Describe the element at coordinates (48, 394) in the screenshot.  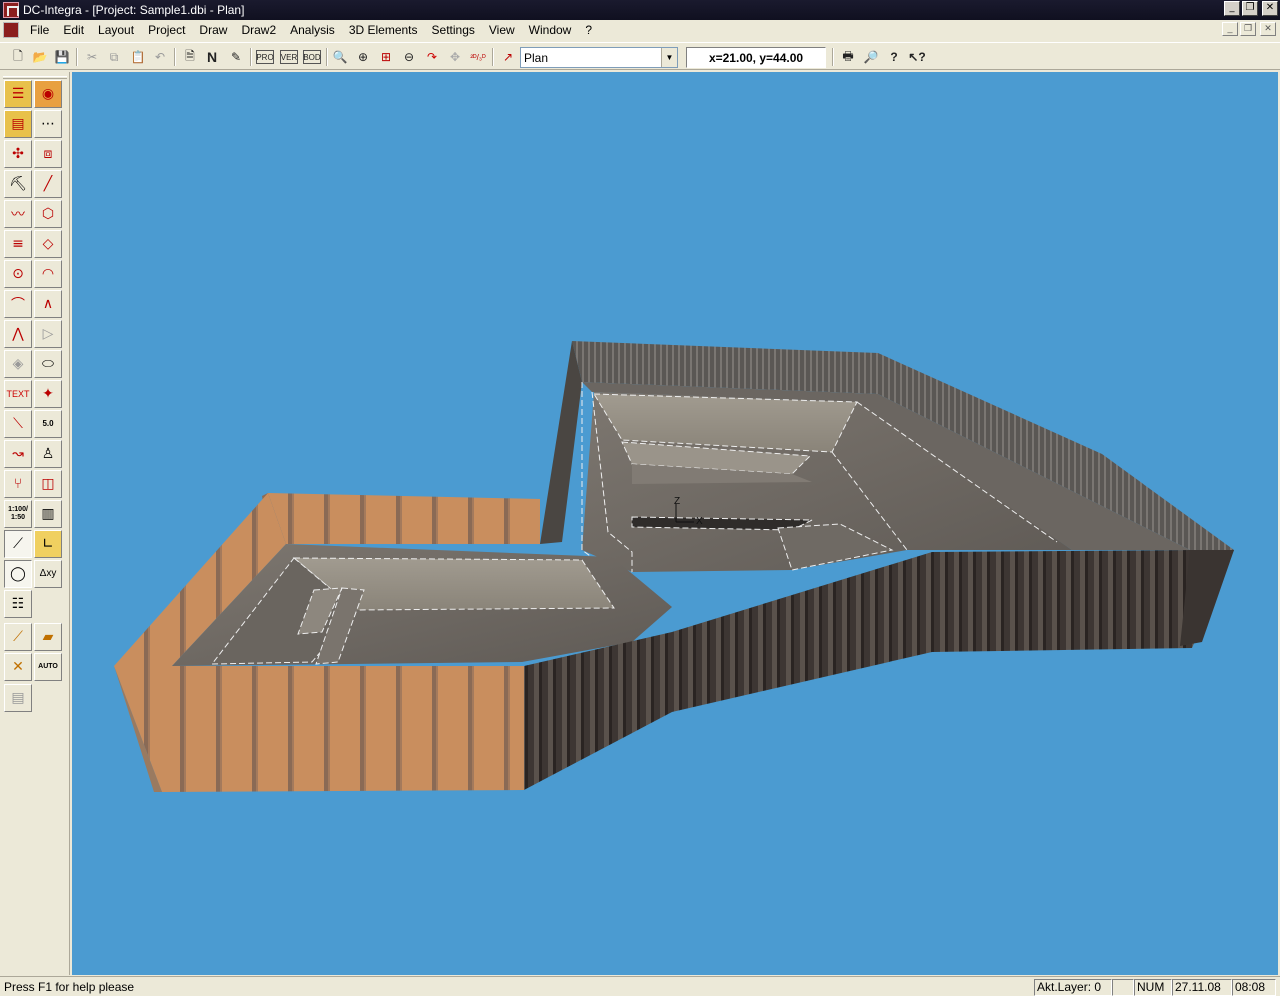
I see `point-marker-icon: ✦` at that location.